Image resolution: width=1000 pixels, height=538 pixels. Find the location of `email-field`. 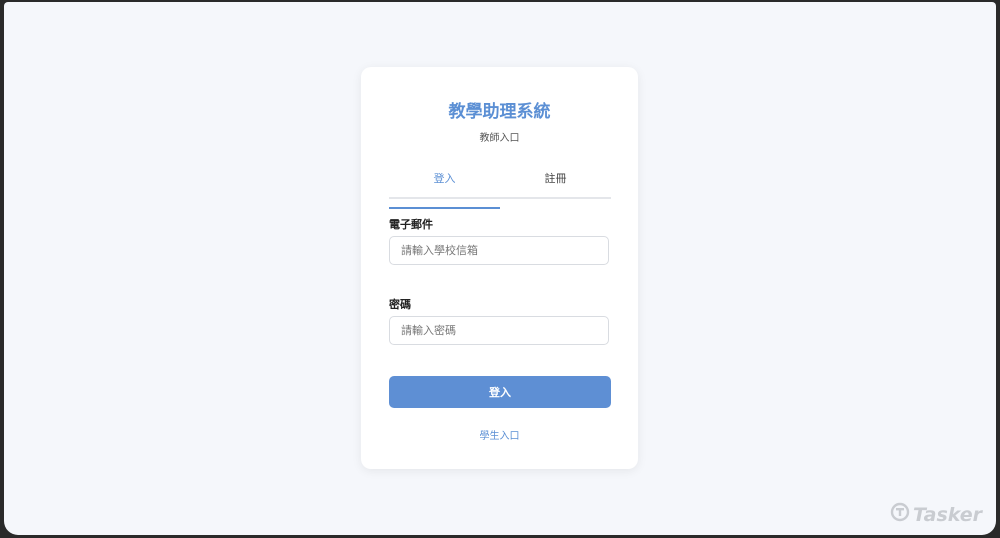

email-field is located at coordinates (499, 250).